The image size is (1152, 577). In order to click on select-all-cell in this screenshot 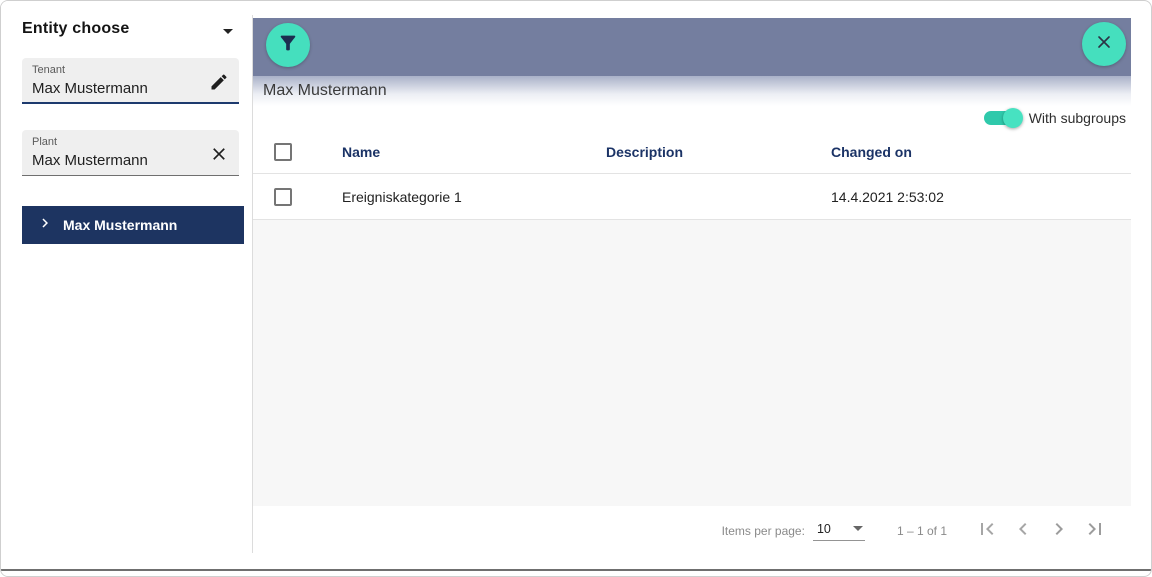, I will do `click(297, 151)`.